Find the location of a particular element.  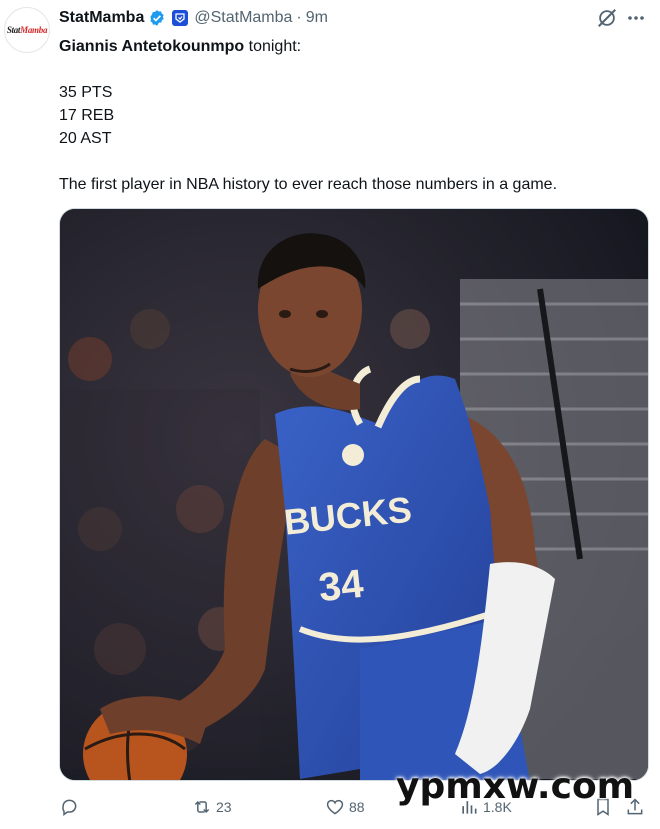

grok-icon is located at coordinates (607, 18).